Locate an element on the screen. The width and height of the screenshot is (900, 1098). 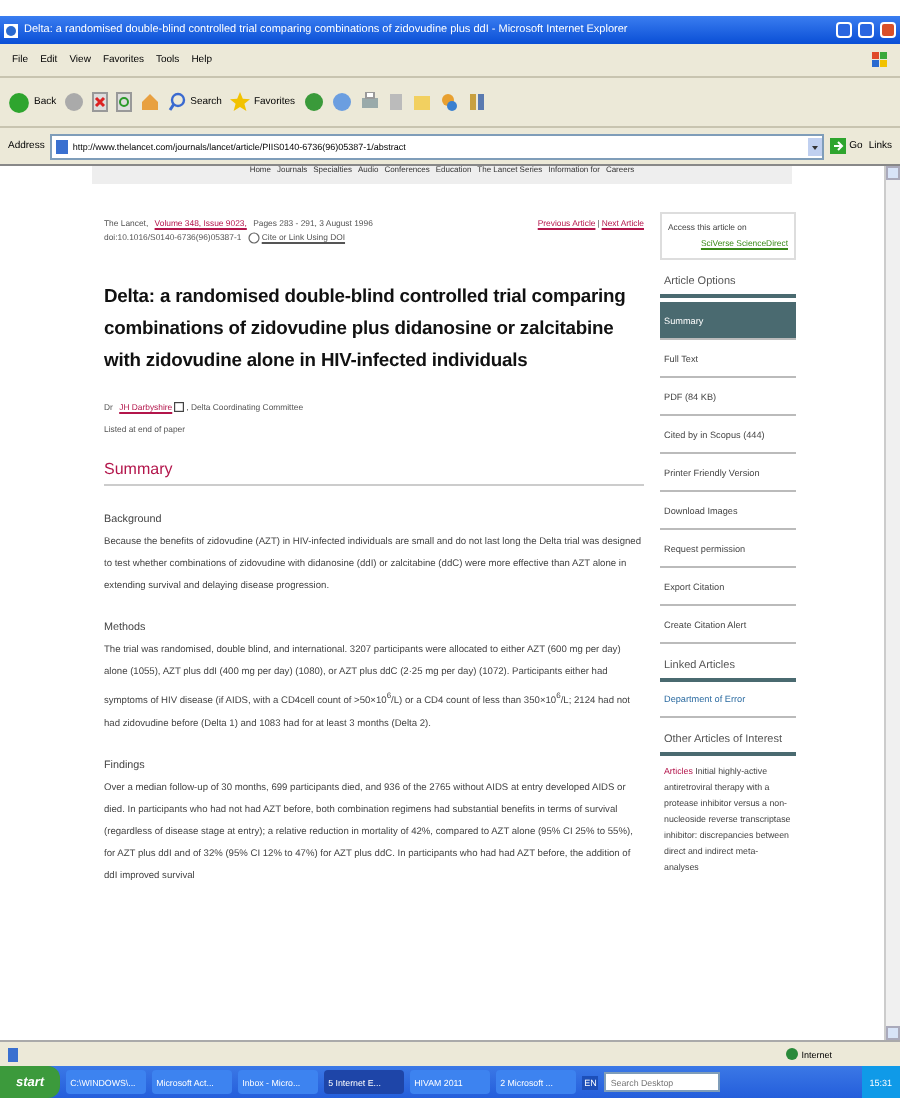
scrollbar is located at coordinates (892, 603).